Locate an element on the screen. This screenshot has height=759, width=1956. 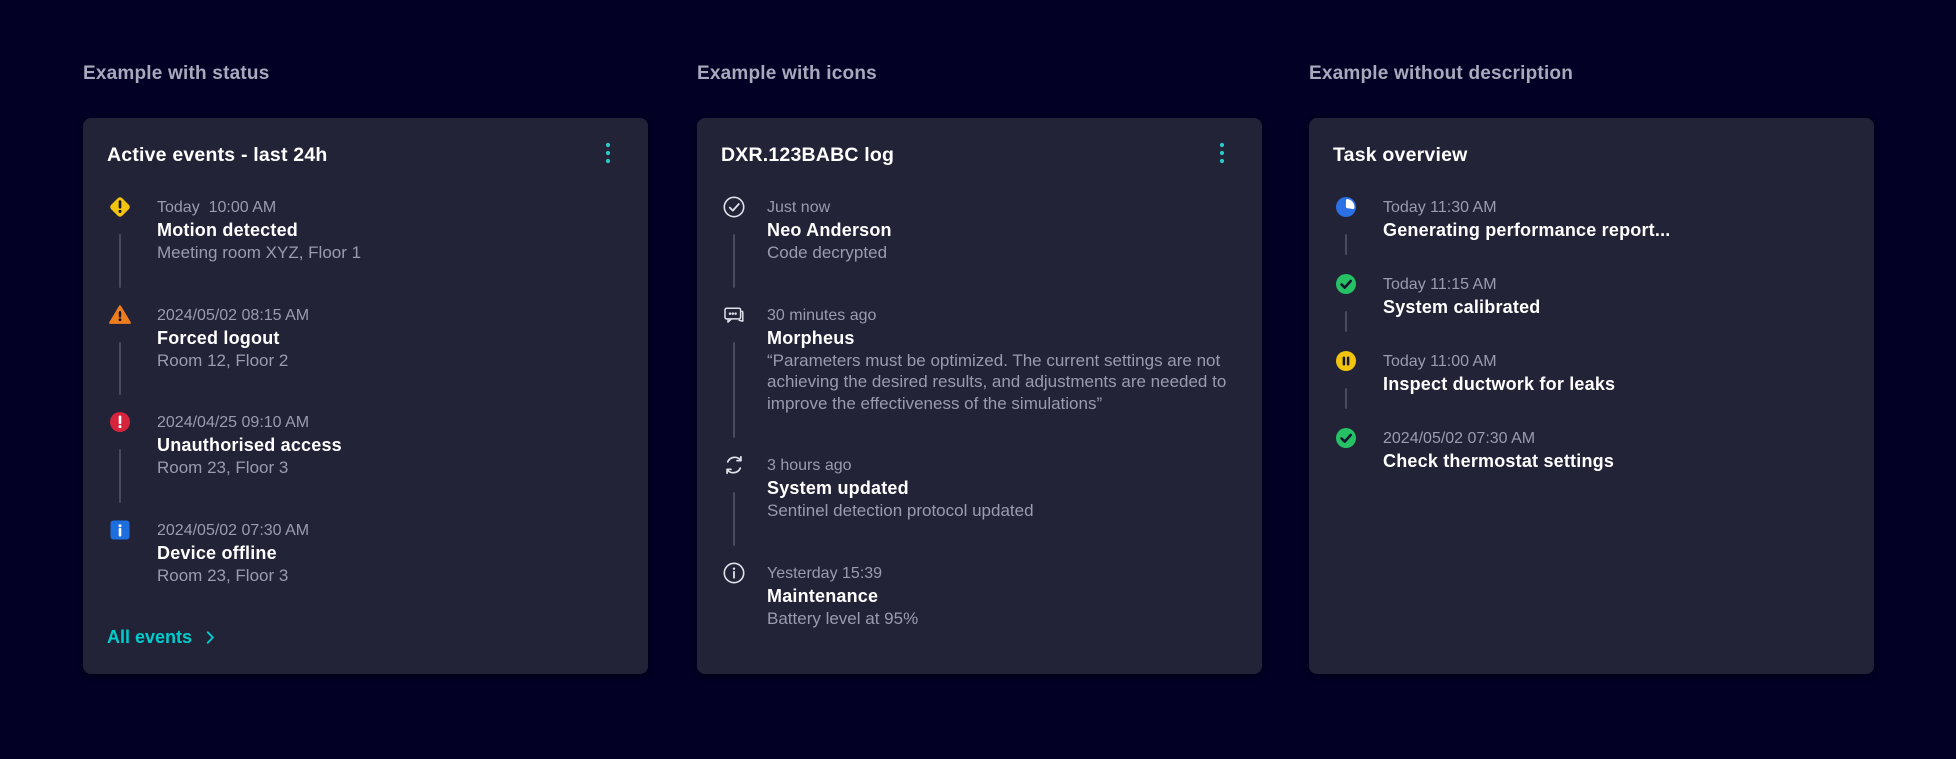
event-timestamp: 2024/05/02 08:15 AM is located at coordinates (233, 315).